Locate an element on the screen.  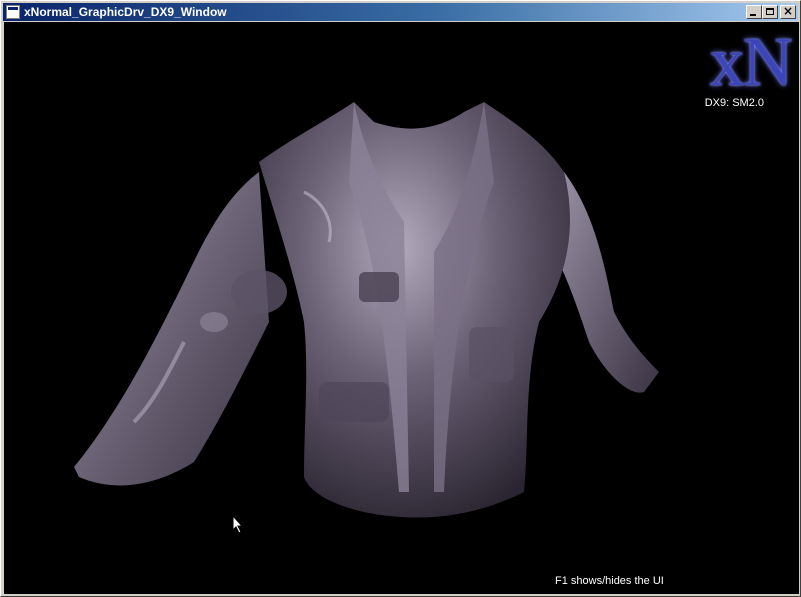
window-title: xNormal_GraphicDrv_DX9_Window is located at coordinates (125, 12).